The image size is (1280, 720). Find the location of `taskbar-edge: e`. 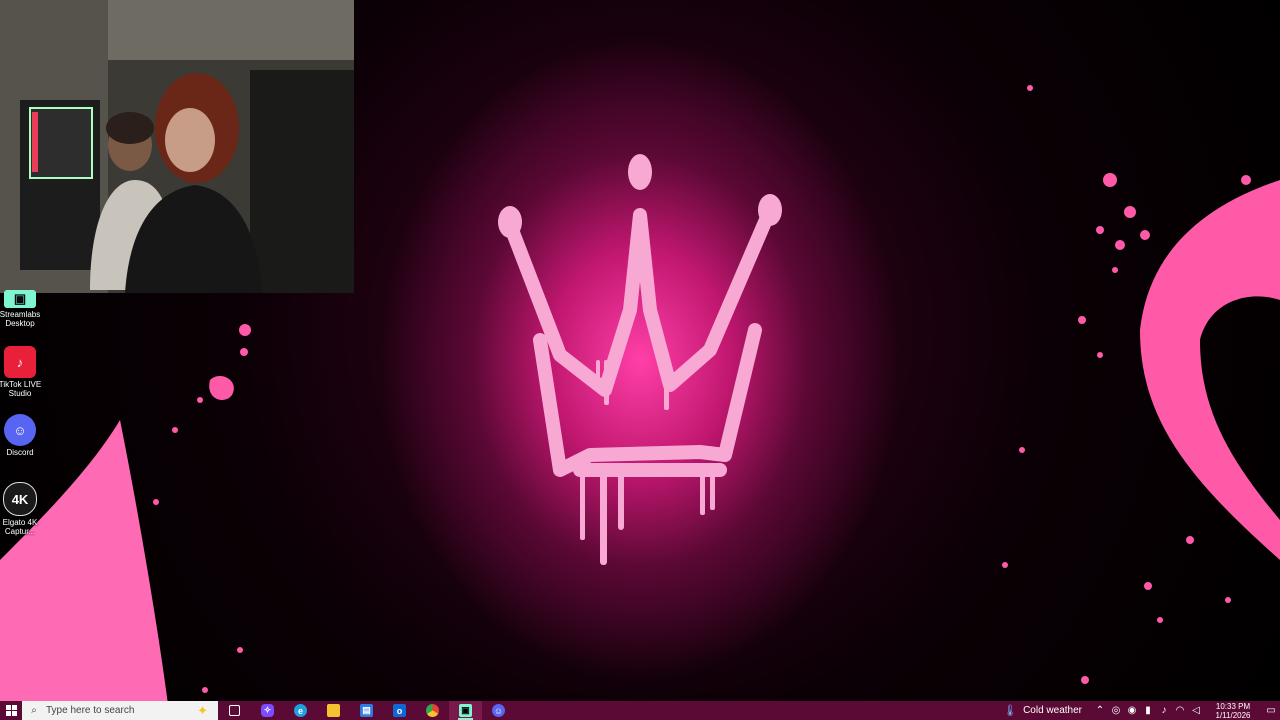

taskbar-edge: e is located at coordinates (300, 710).